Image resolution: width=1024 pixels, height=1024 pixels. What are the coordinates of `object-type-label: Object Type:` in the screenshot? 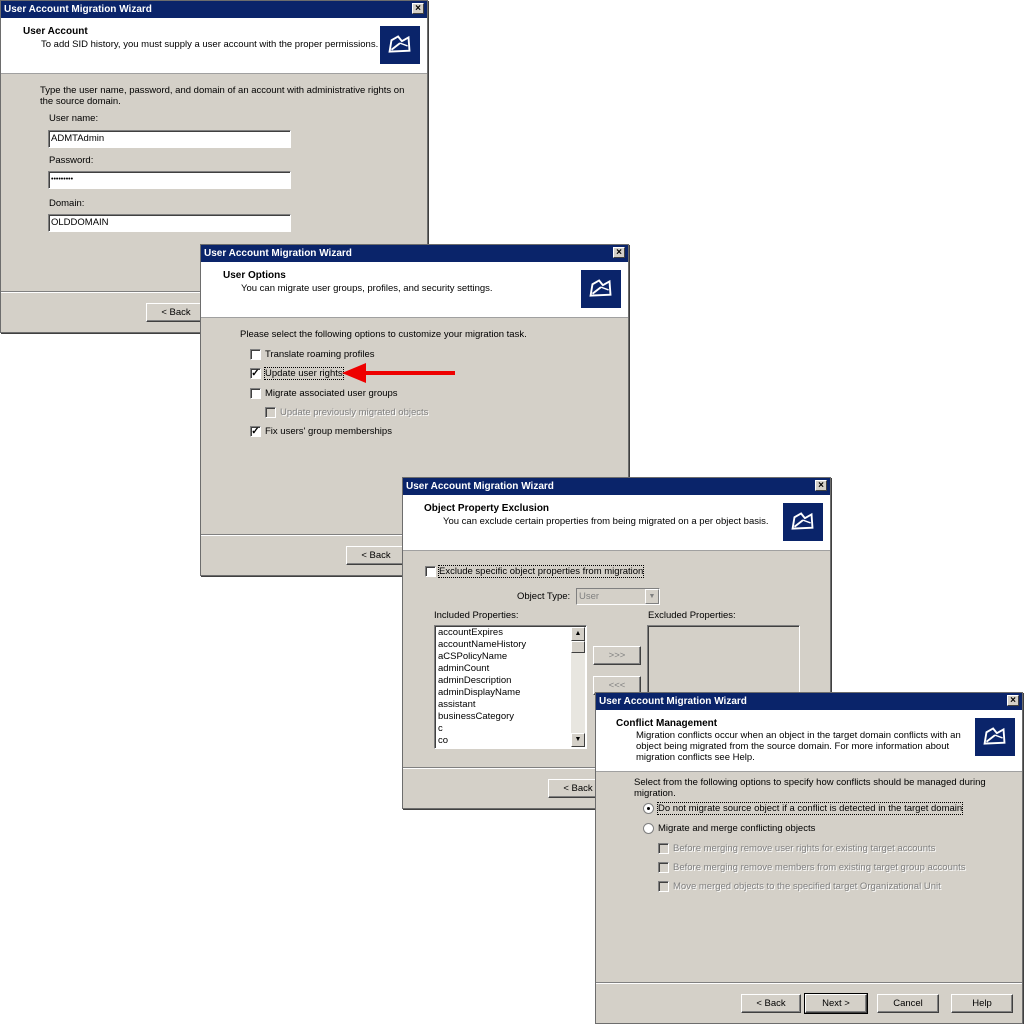 It's located at (544, 596).